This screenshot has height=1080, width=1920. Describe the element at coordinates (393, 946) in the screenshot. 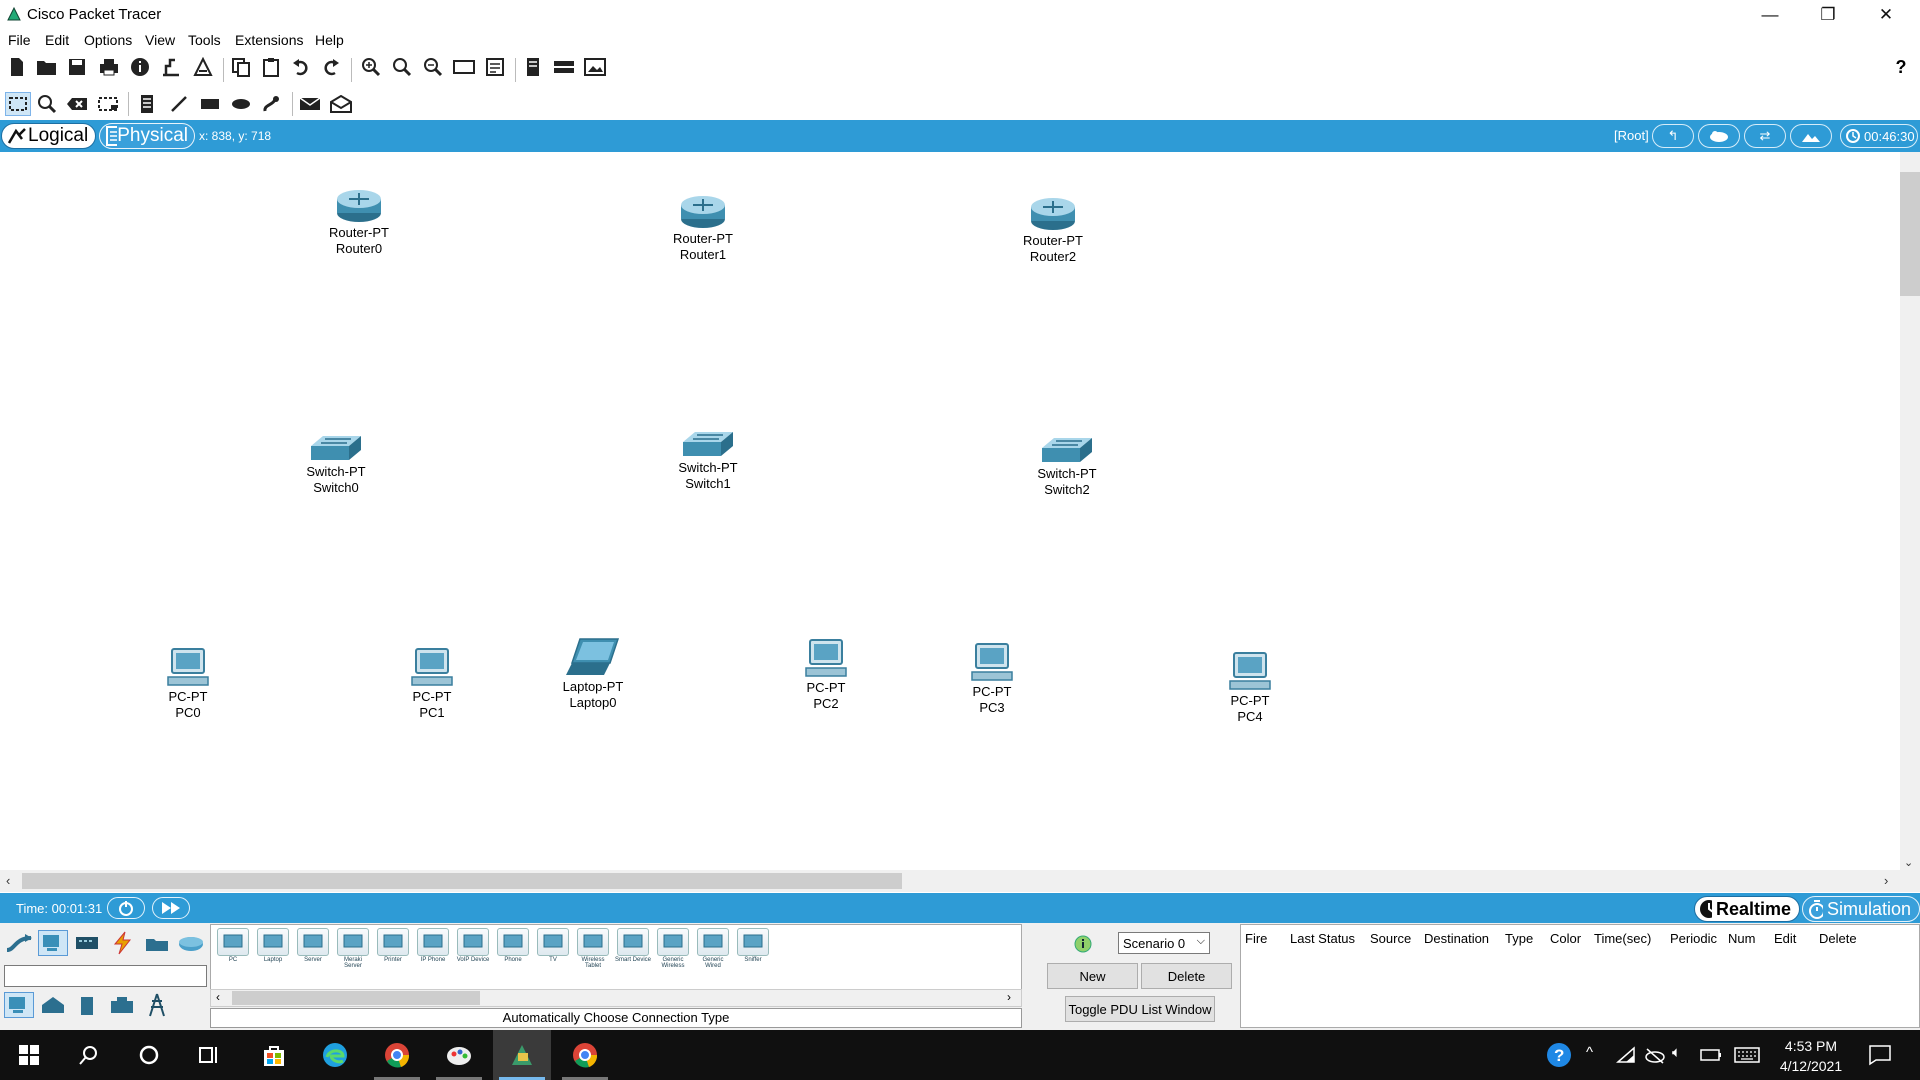

I see `device-type-printer: Printer` at that location.